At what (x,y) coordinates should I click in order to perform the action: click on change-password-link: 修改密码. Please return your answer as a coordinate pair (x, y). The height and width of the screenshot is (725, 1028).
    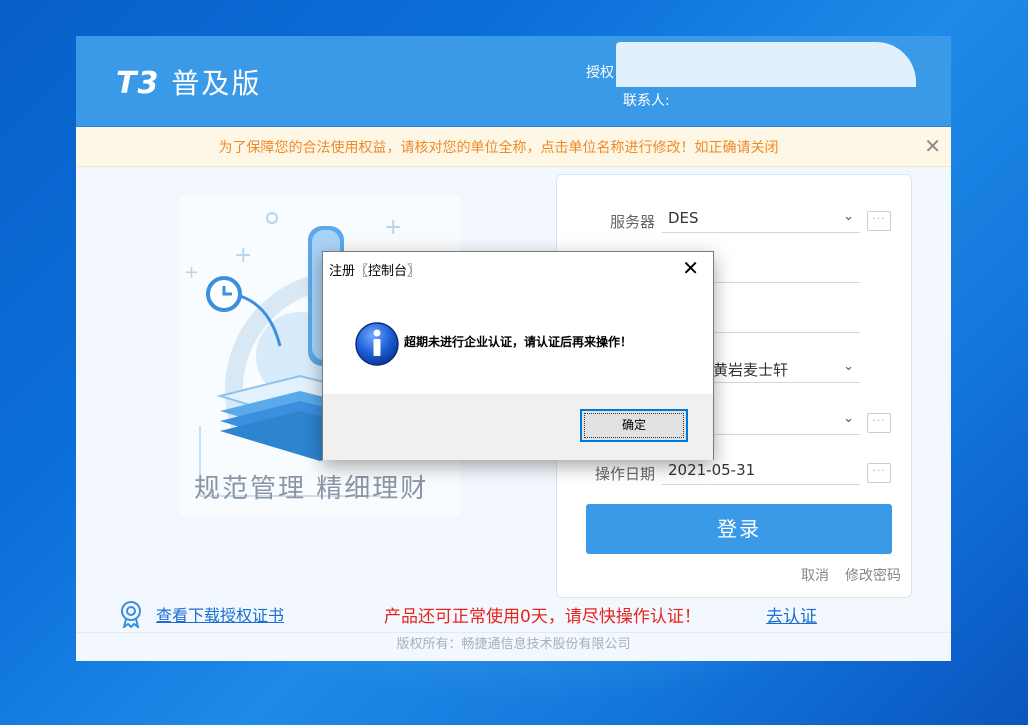
    Looking at the image, I should click on (873, 575).